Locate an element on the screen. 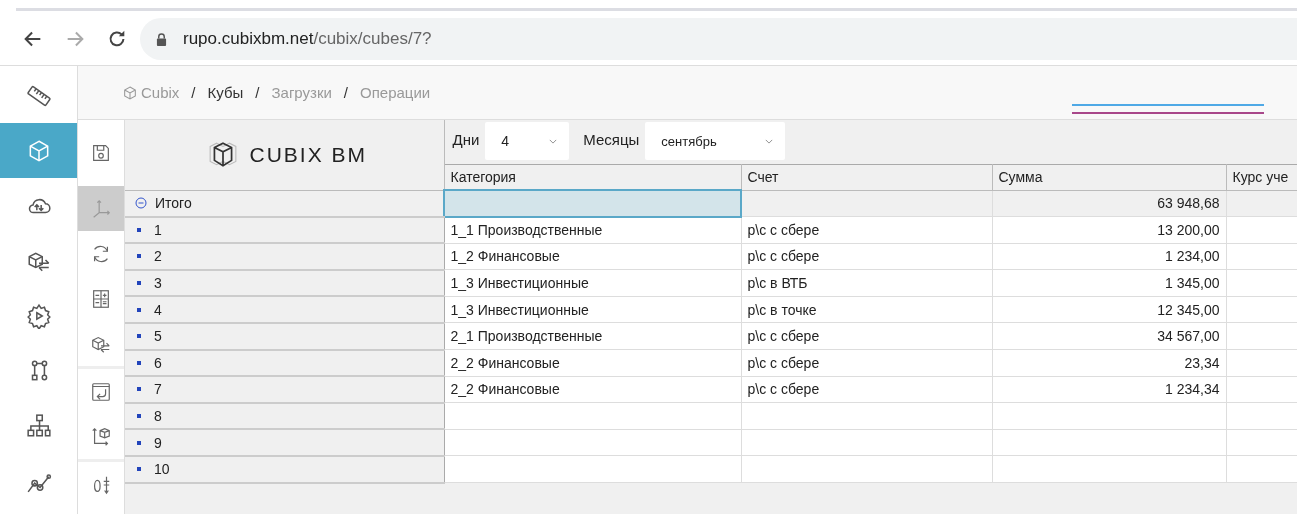 This screenshot has width=1297, height=514. row-label: Итого is located at coordinates (173, 203).